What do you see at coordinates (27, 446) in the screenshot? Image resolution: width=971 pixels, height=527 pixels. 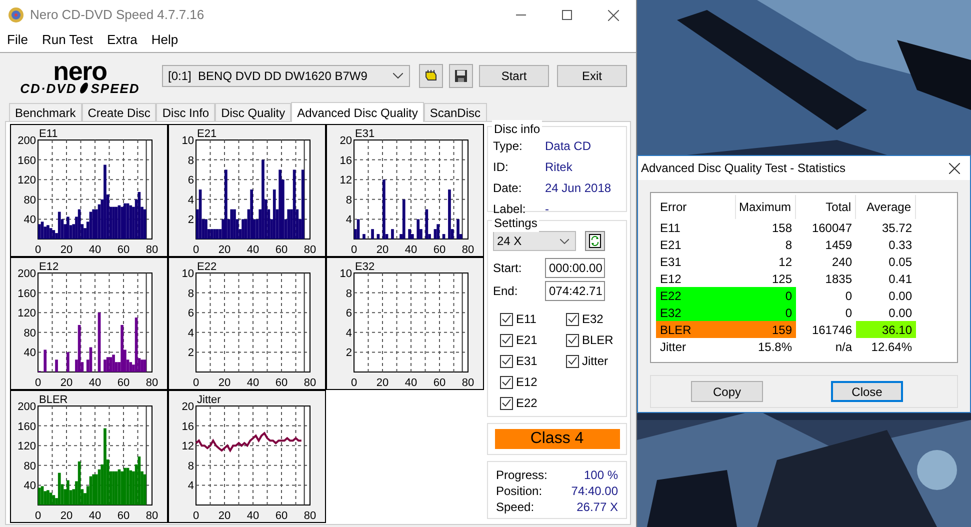 I see `axis-label: 120` at bounding box center [27, 446].